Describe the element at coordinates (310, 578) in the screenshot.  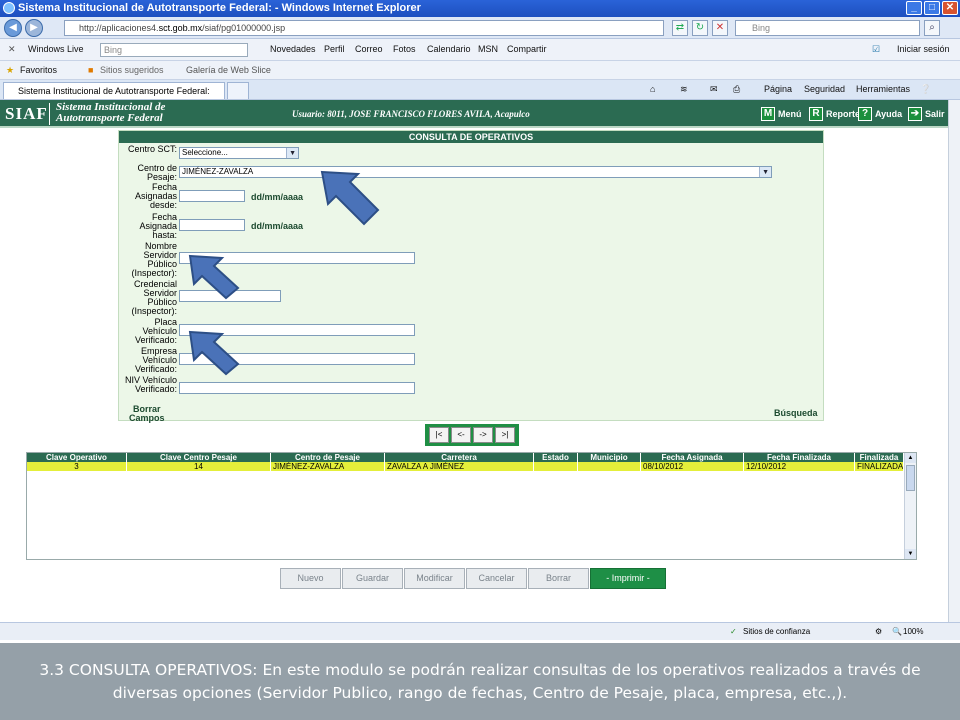
I see `new-button: Nuevo` at that location.